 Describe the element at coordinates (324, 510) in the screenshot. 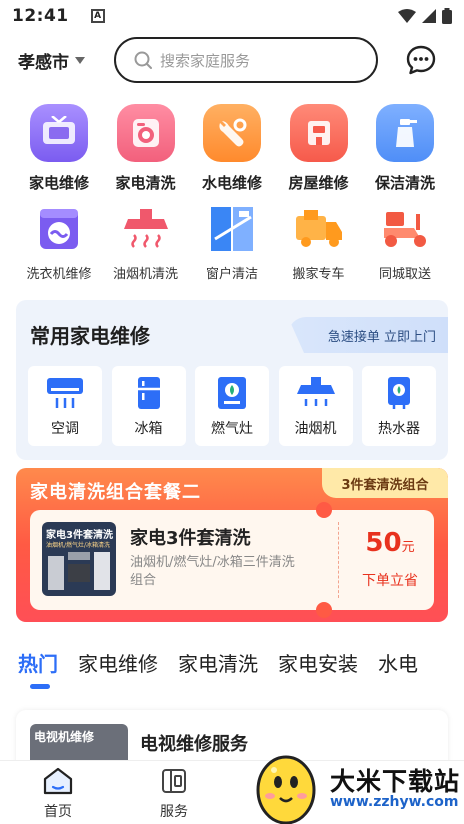

I see `coupon-notch-top` at that location.